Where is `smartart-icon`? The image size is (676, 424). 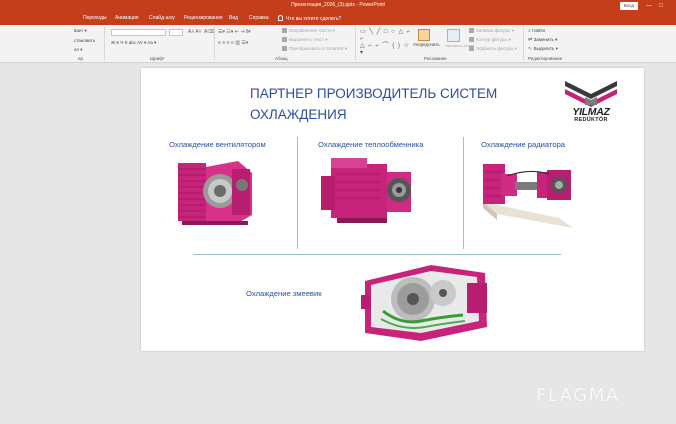 smartart-icon is located at coordinates (284, 48).